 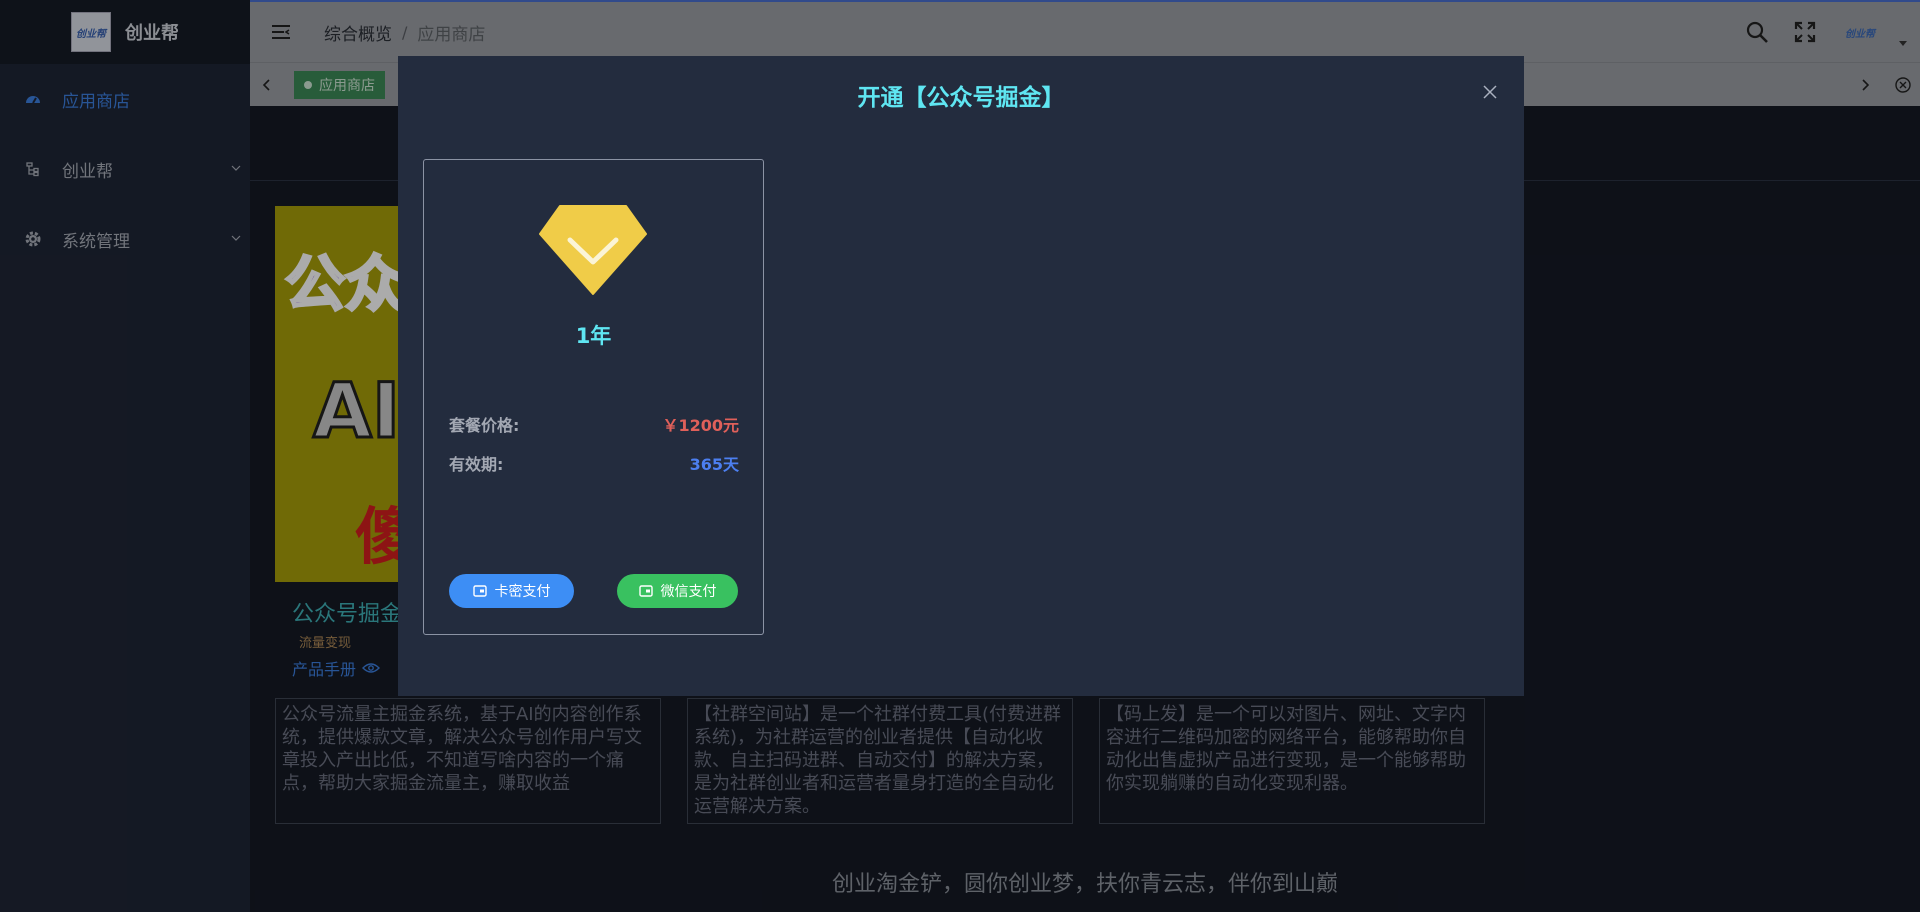 What do you see at coordinates (700, 425) in the screenshot?
I see `price-value: ￥1200元` at bounding box center [700, 425].